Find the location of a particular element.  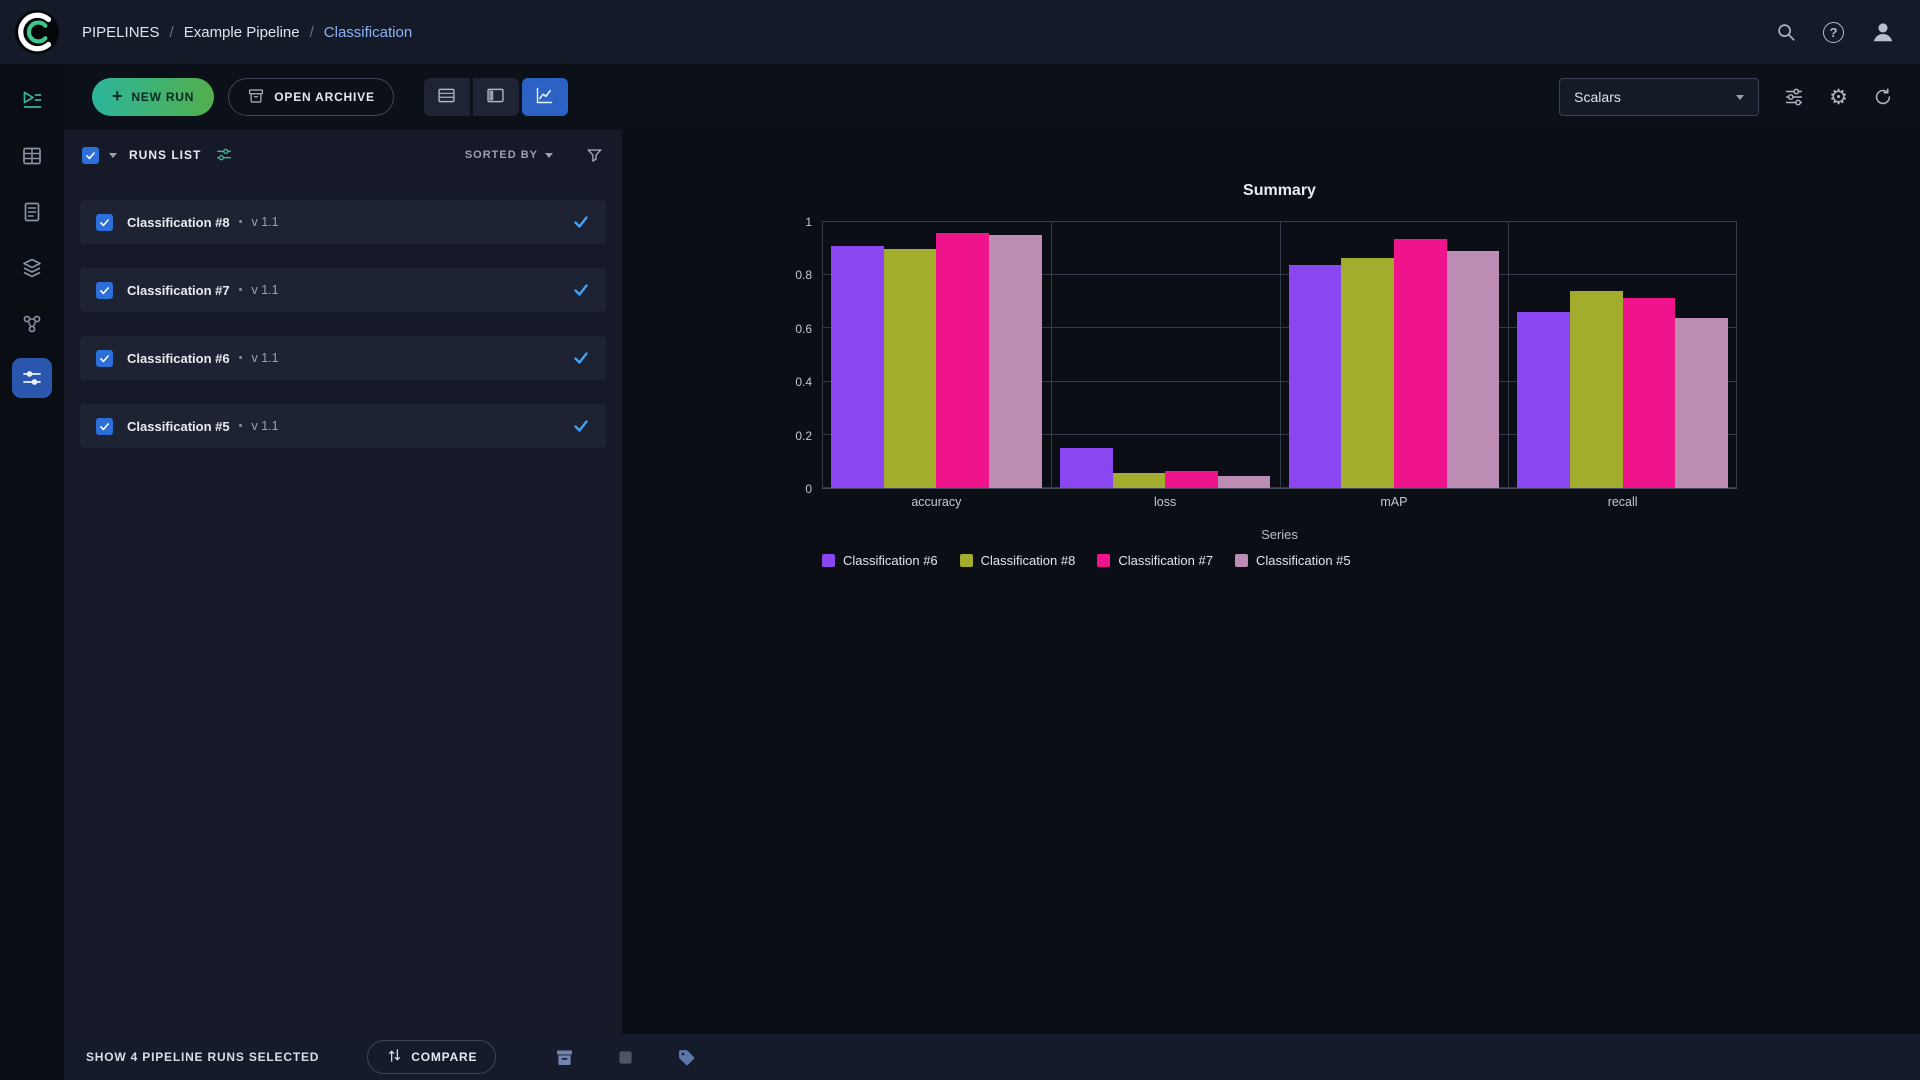

footer-actions is located at coordinates (625, 1057).